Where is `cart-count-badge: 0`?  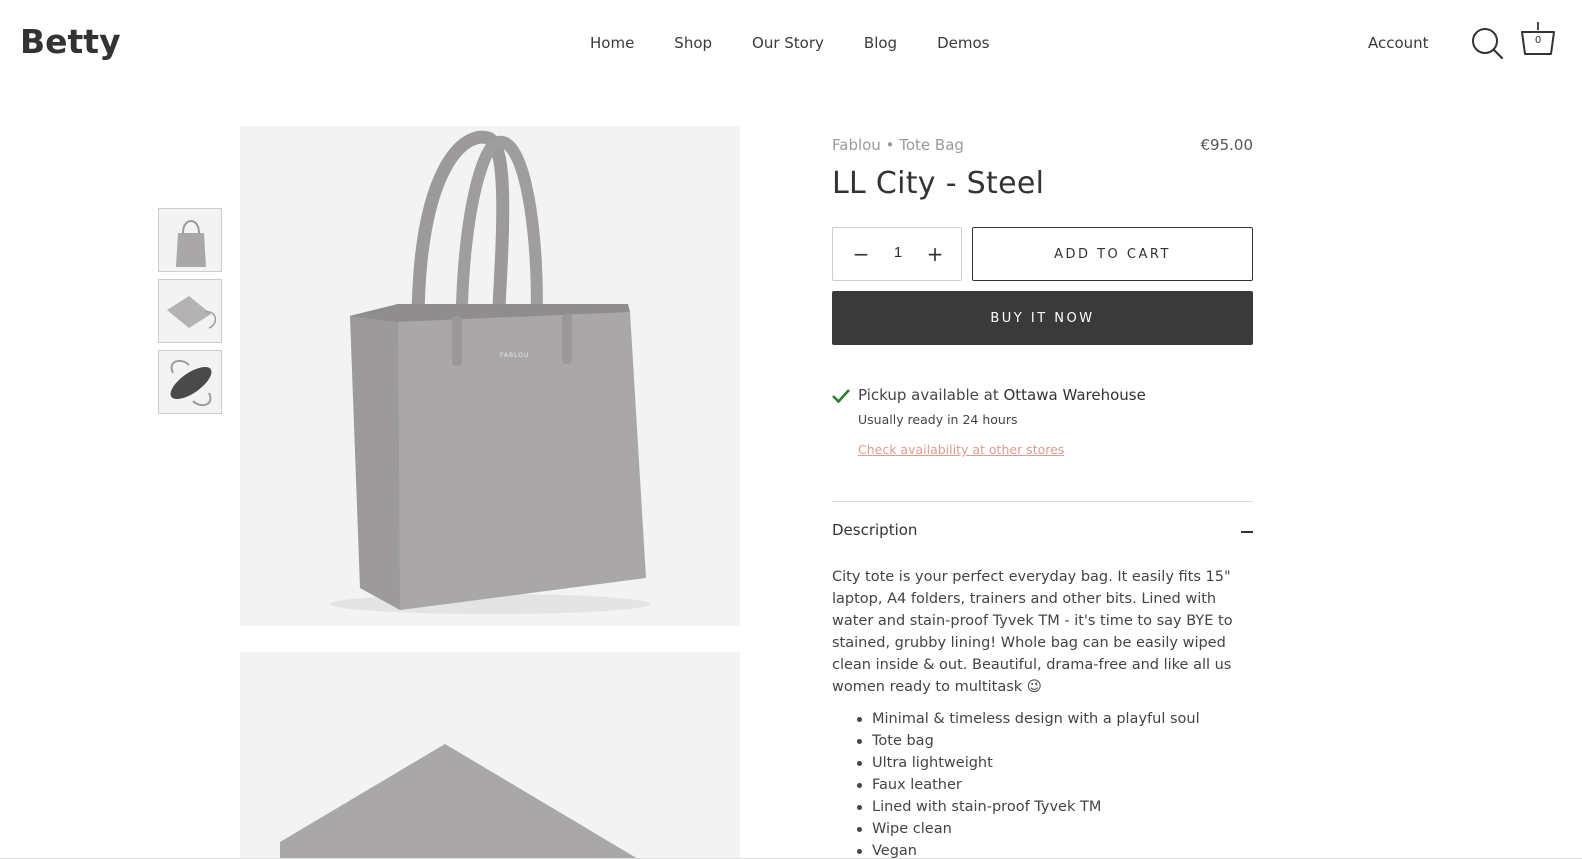
cart-count-badge: 0 is located at coordinates (1538, 40).